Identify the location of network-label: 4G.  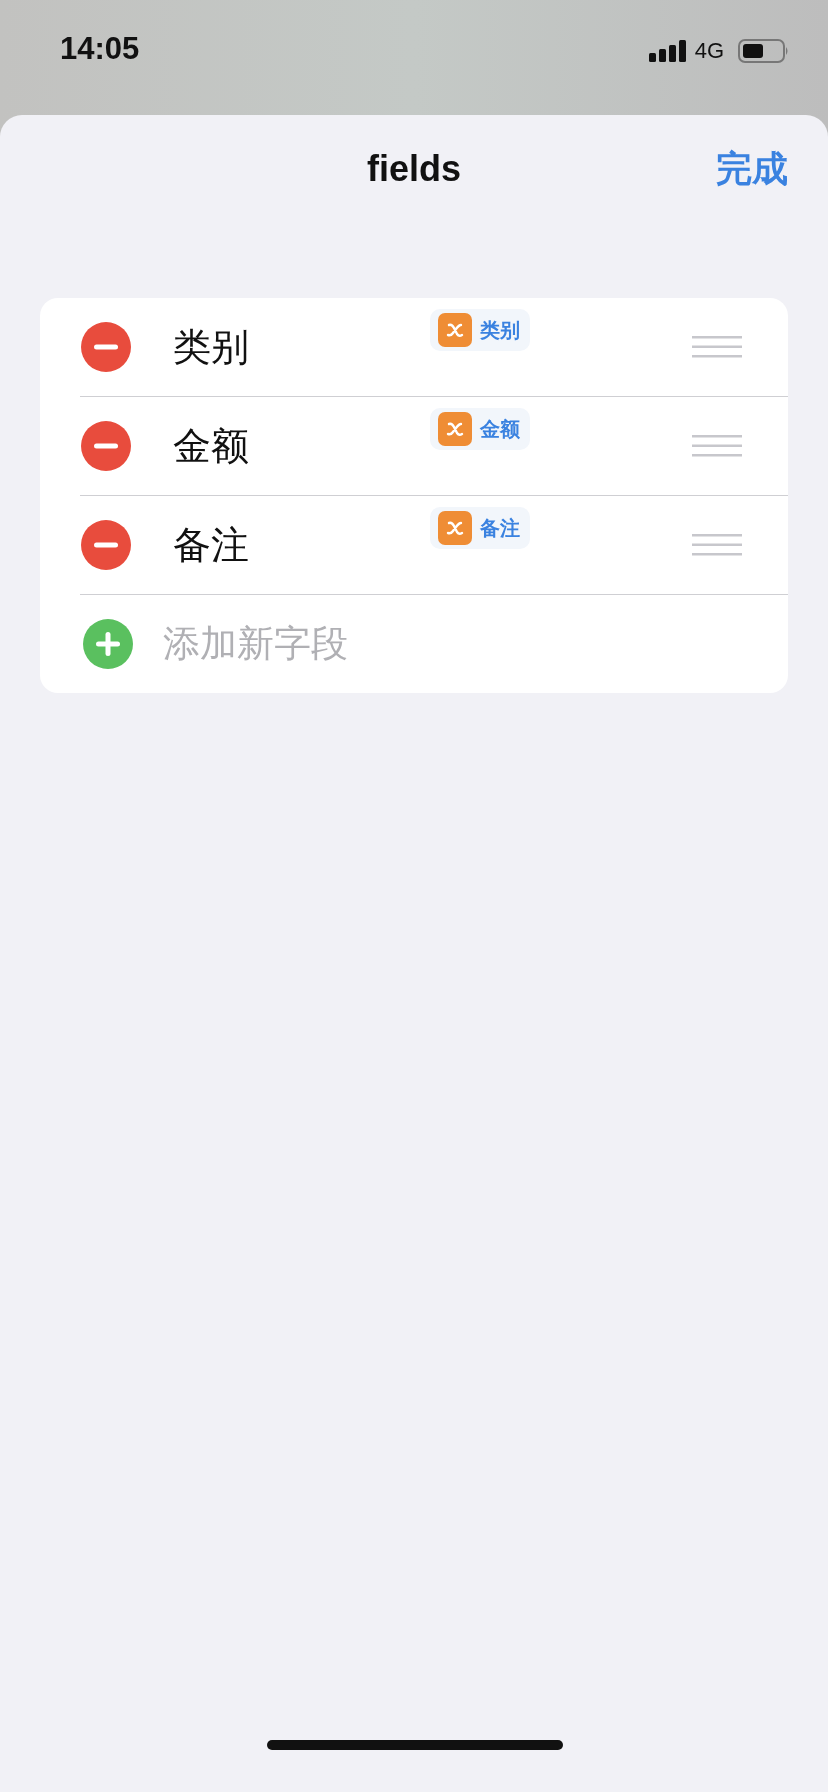
(709, 51).